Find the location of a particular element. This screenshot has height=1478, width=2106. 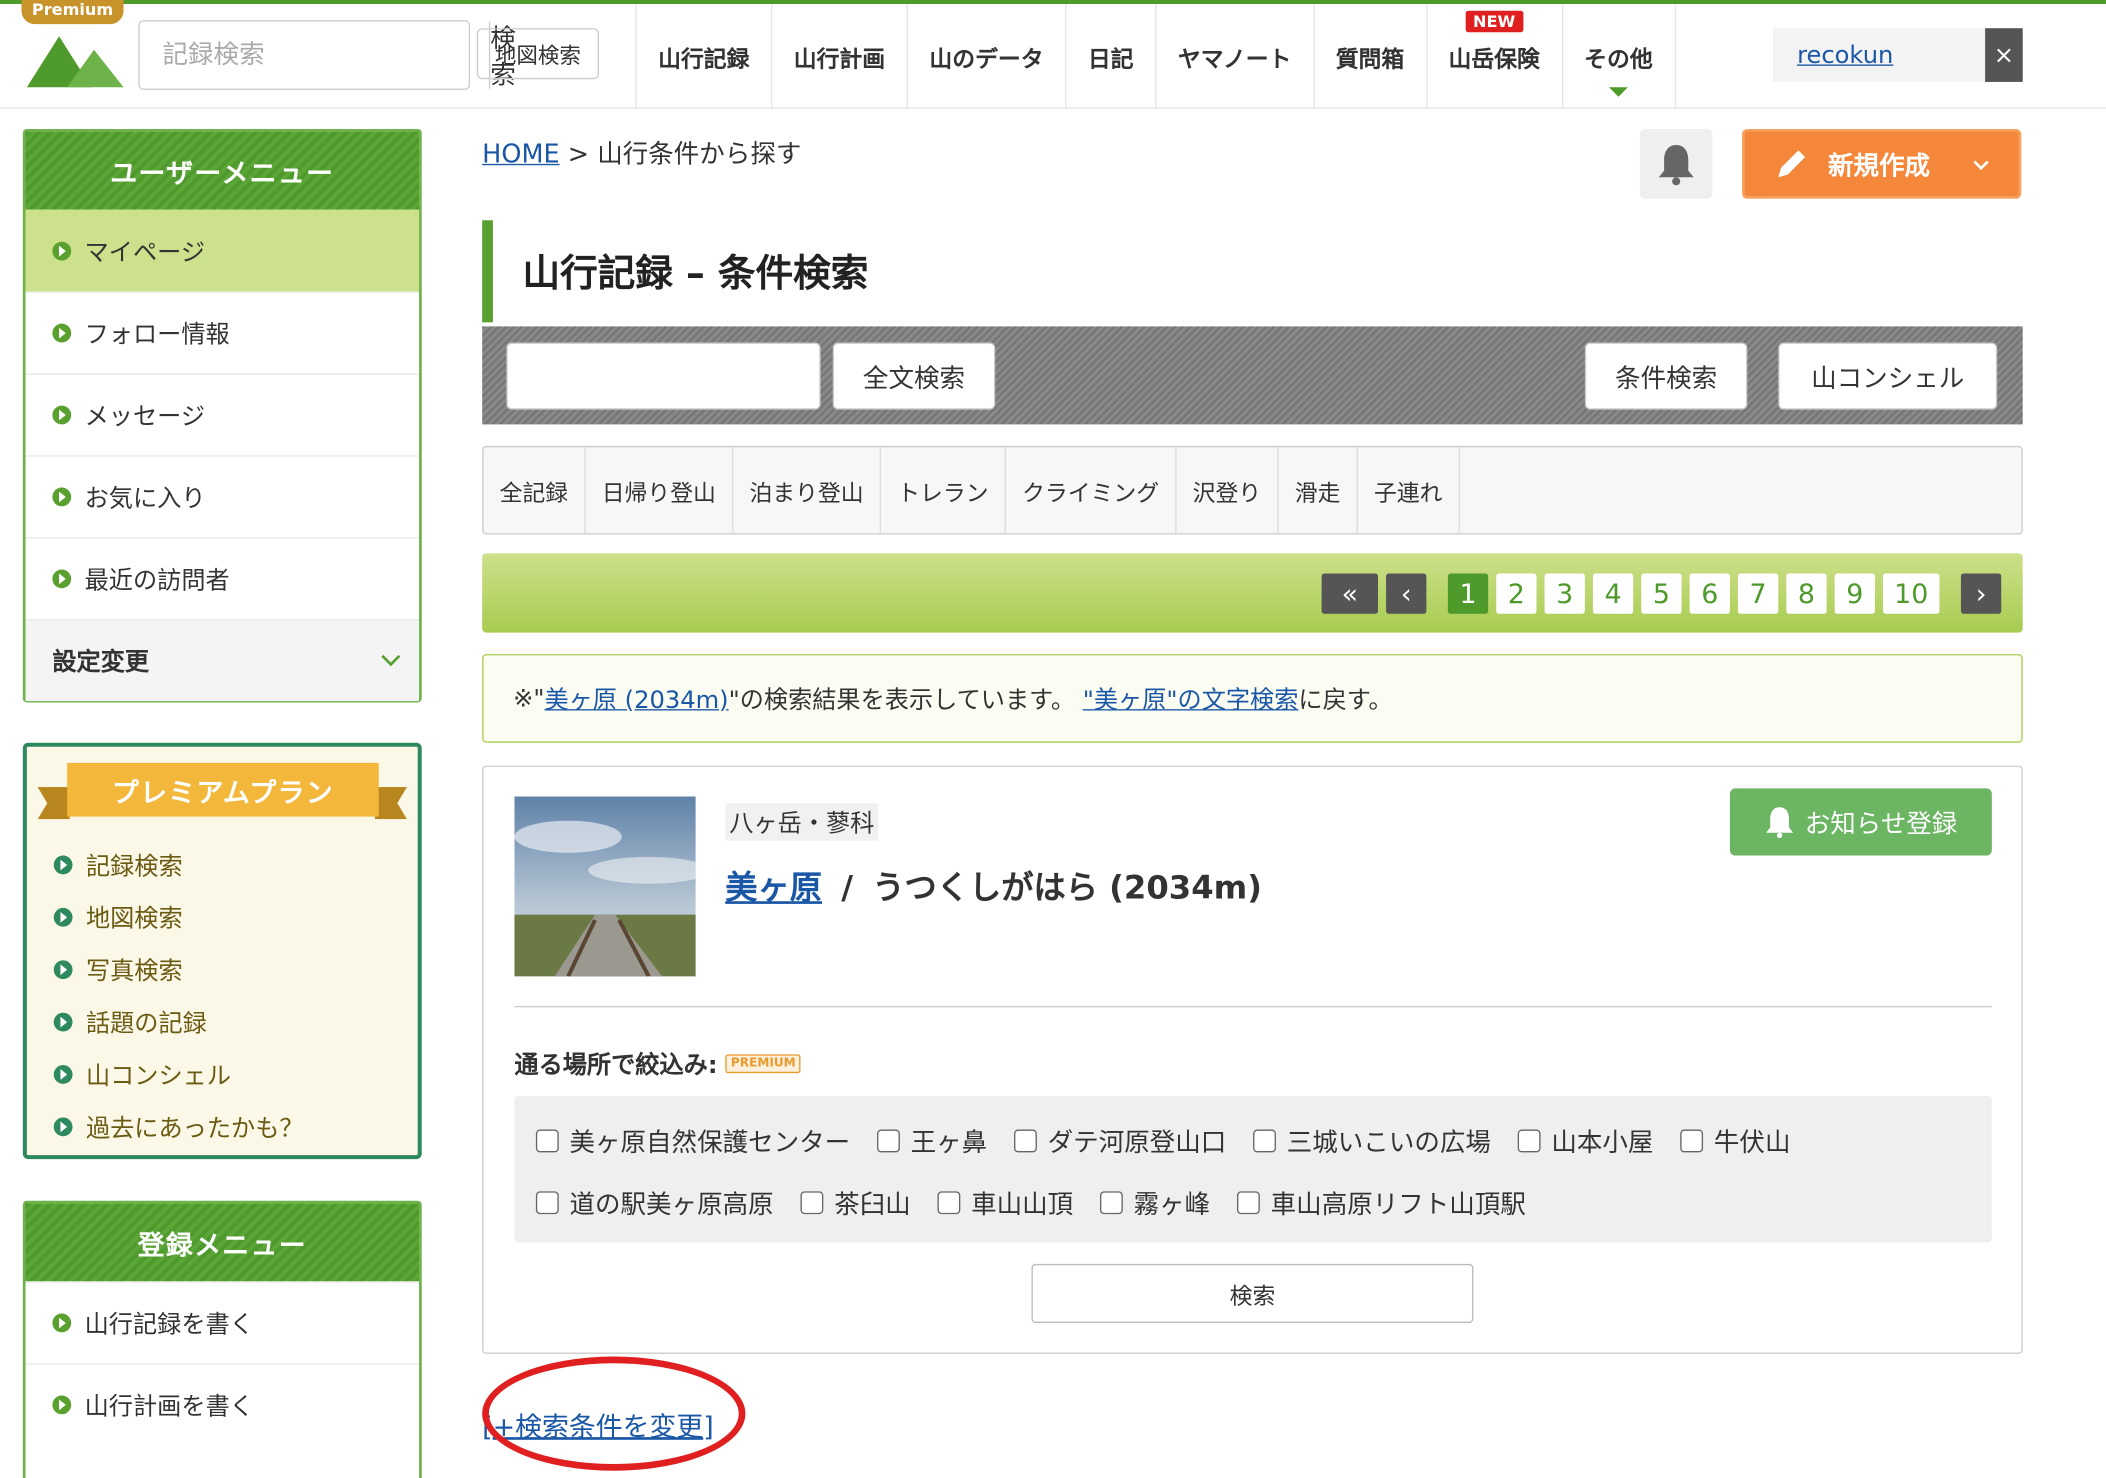

next-page-button: › is located at coordinates (1981, 593).